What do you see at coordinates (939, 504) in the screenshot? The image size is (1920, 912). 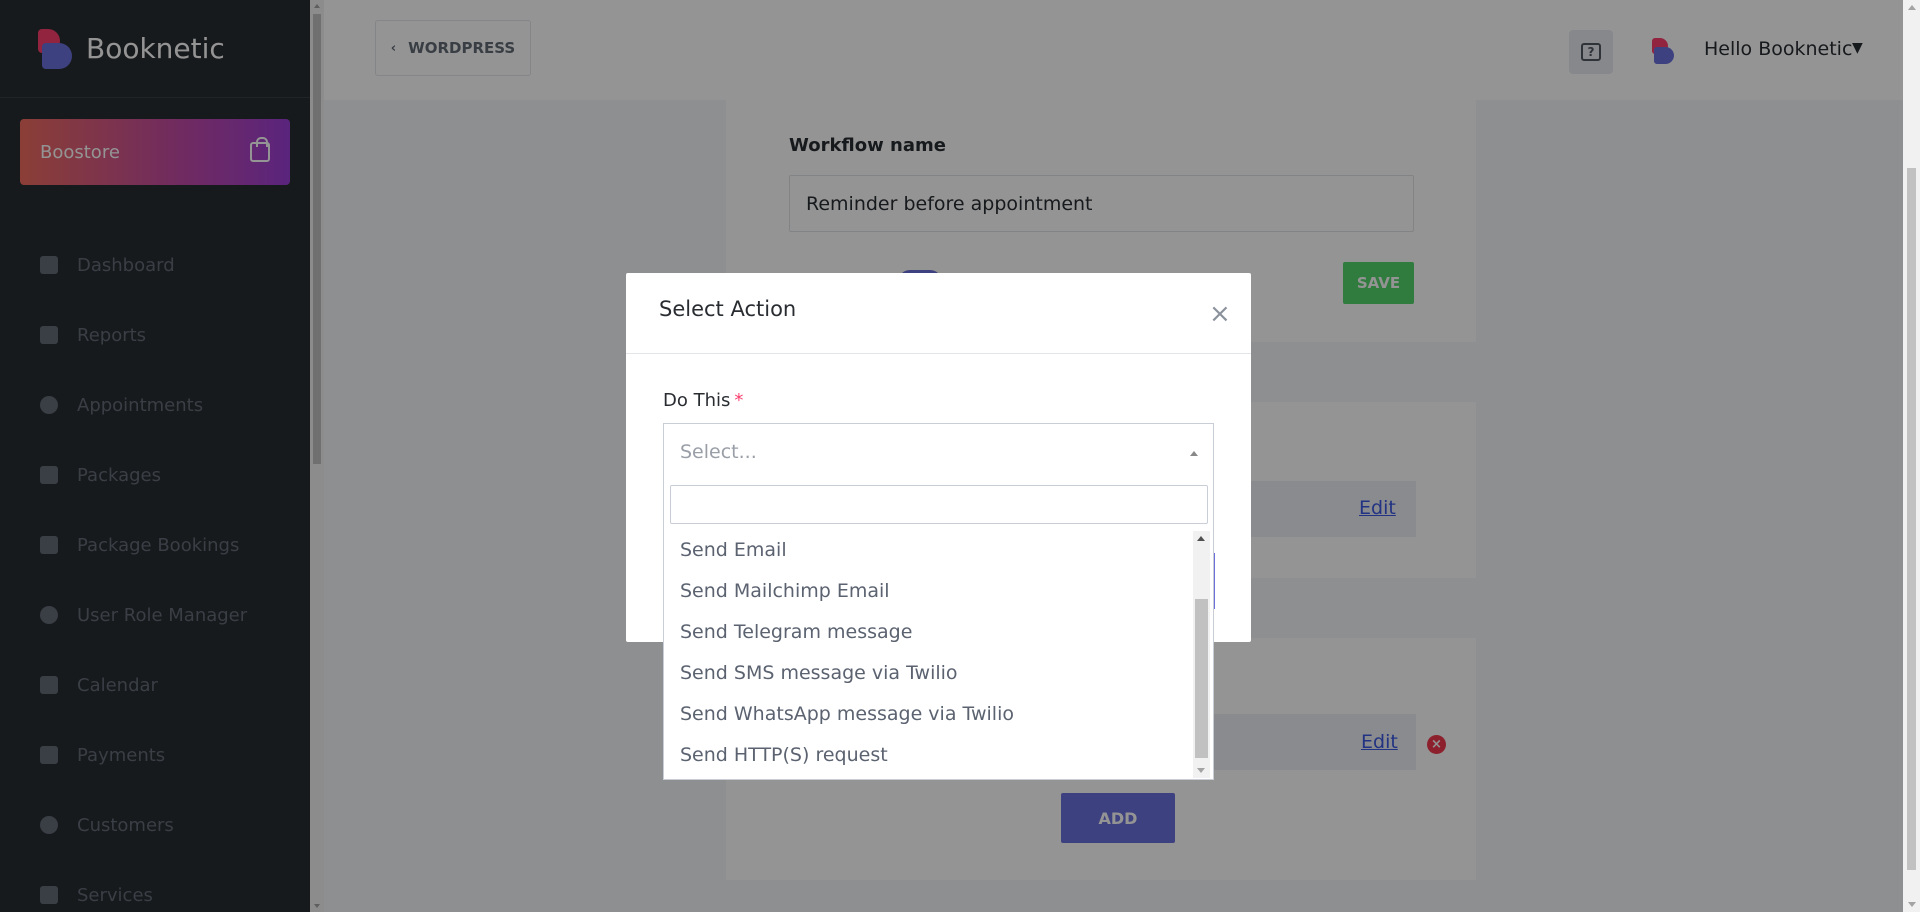 I see `dropdown-search-input` at bounding box center [939, 504].